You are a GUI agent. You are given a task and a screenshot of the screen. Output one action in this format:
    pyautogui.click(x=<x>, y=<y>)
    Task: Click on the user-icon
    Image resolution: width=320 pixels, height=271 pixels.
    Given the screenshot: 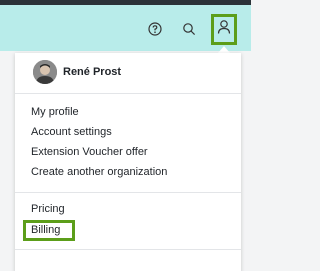 What is the action you would take?
    pyautogui.click(x=224, y=29)
    